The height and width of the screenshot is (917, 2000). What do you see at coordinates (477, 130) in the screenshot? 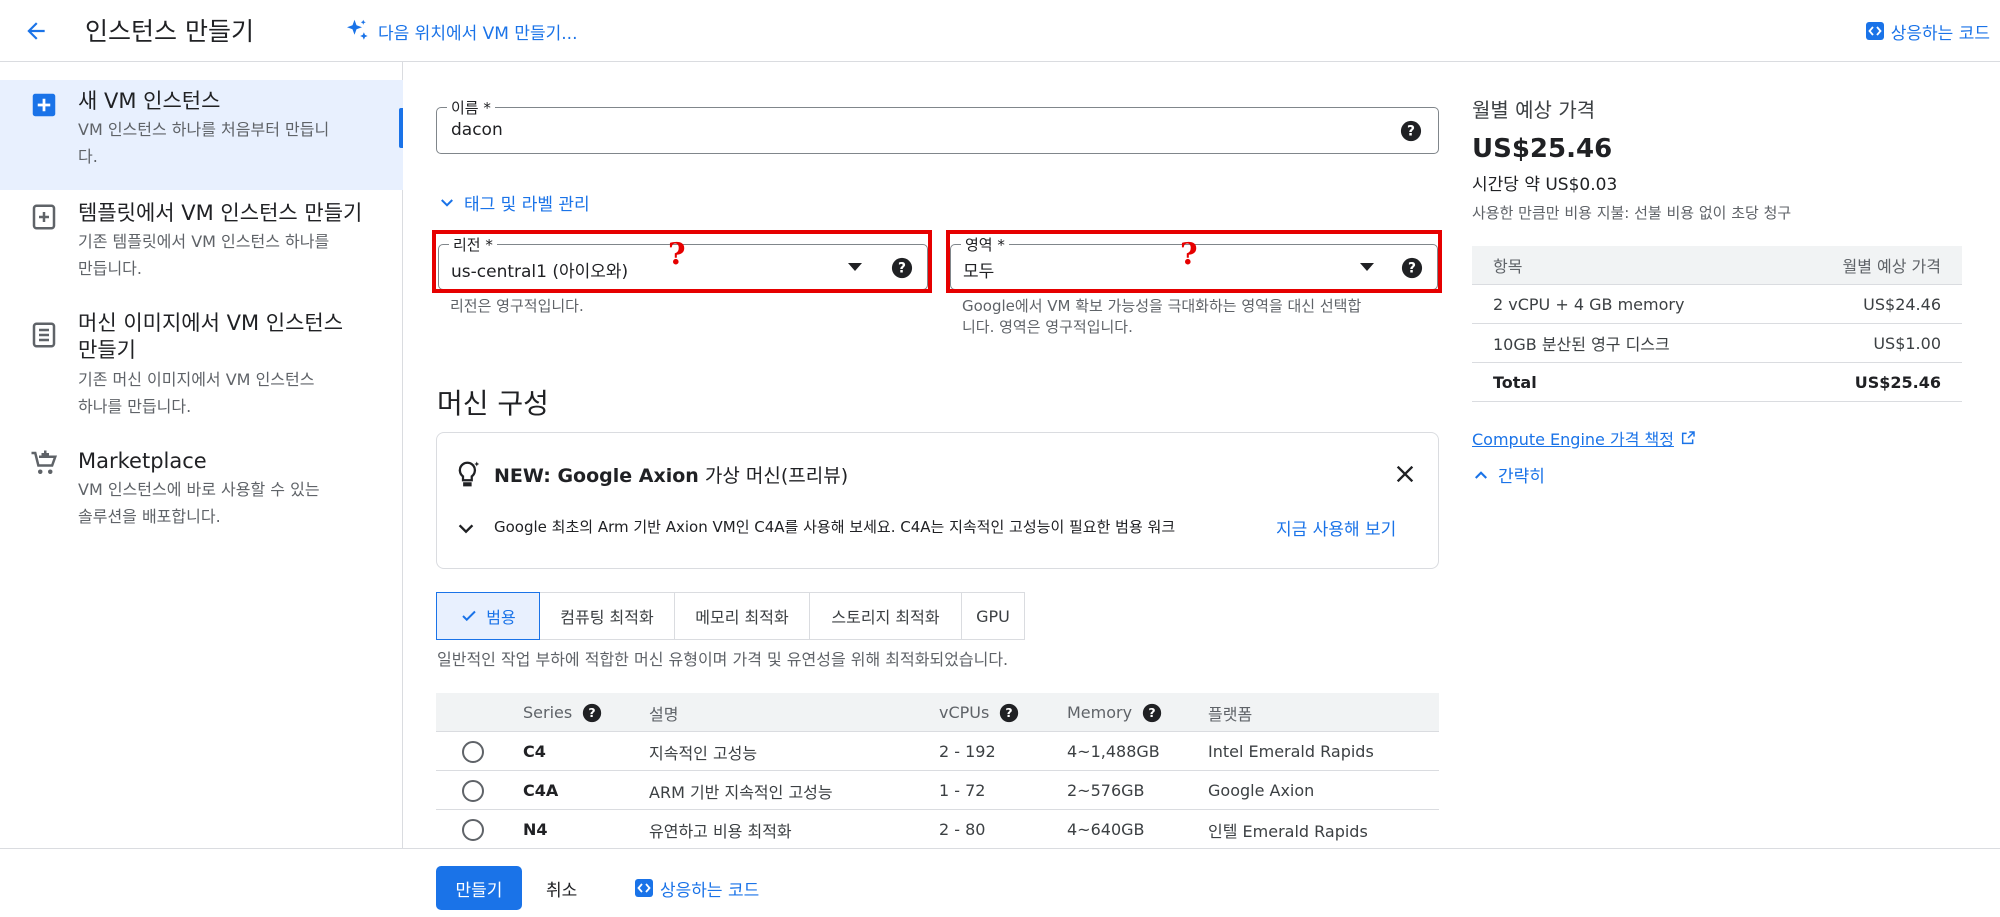
I see `name-input-value: dacon` at bounding box center [477, 130].